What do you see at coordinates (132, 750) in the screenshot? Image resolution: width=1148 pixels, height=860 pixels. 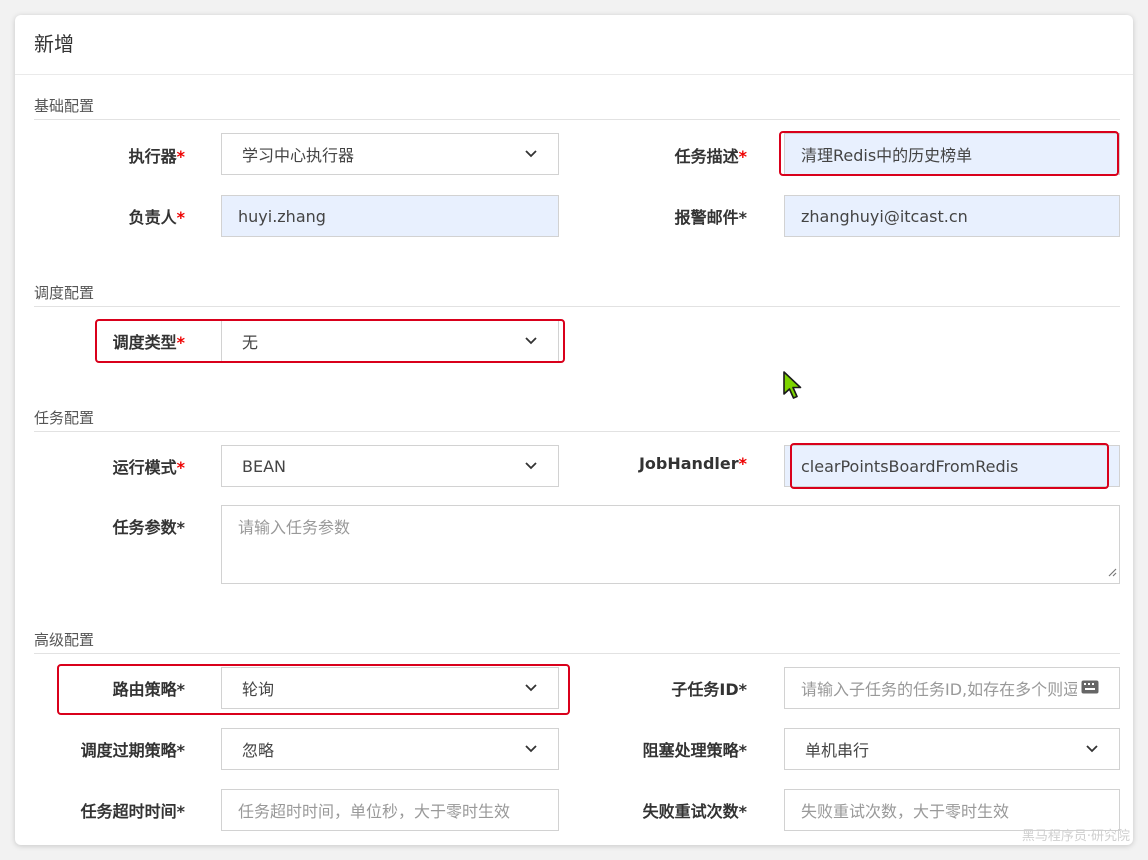 I see `misfire-strategy-label: 调度过期策略*` at bounding box center [132, 750].